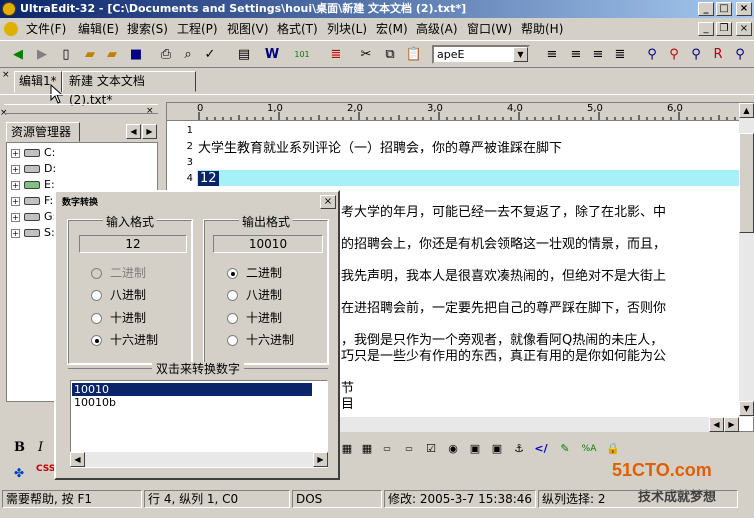 This screenshot has width=754, height=518. What do you see at coordinates (33, 217) in the screenshot?
I see `tree-node-g: + G:` at bounding box center [33, 217].